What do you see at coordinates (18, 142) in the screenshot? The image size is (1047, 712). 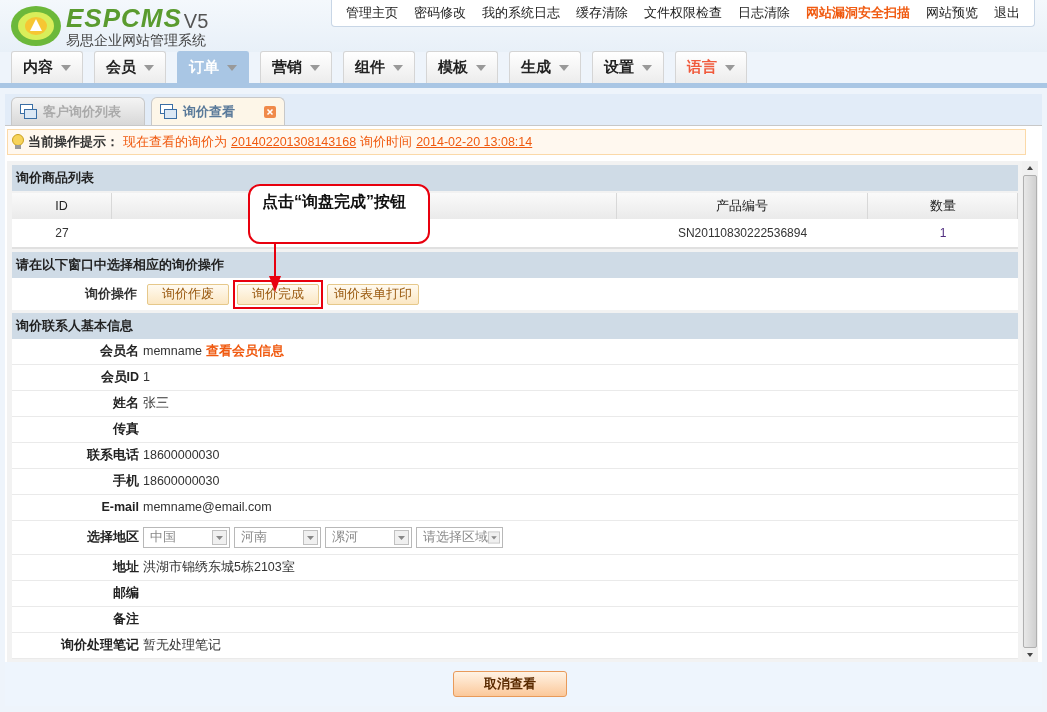 I see `lightbulb-icon` at bounding box center [18, 142].